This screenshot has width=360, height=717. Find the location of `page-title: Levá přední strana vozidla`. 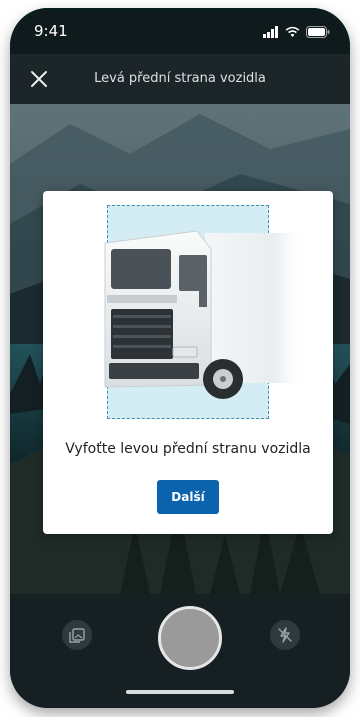

page-title: Levá přední strana vozidla is located at coordinates (180, 78).